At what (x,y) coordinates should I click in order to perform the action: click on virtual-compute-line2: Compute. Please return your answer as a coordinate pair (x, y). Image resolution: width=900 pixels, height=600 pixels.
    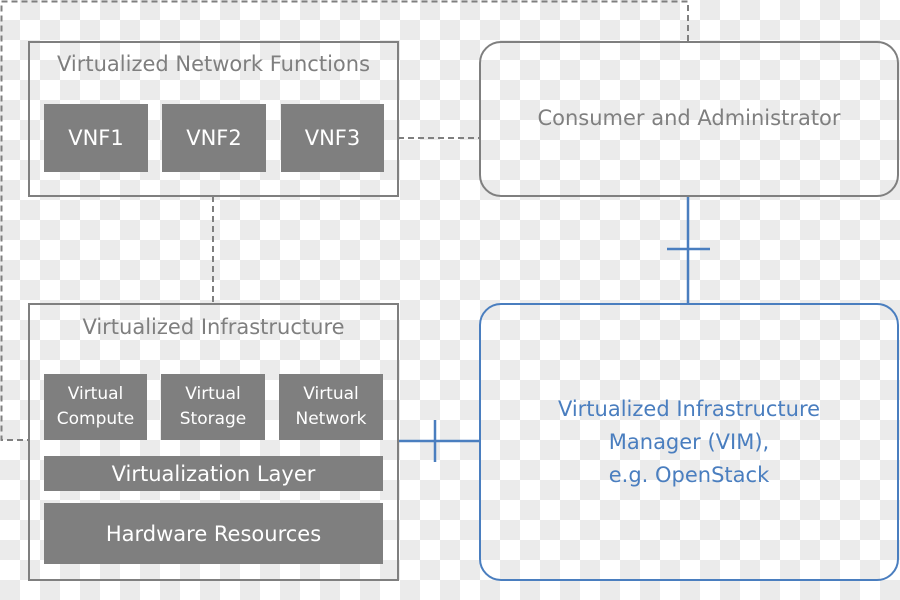
    Looking at the image, I should click on (95, 419).